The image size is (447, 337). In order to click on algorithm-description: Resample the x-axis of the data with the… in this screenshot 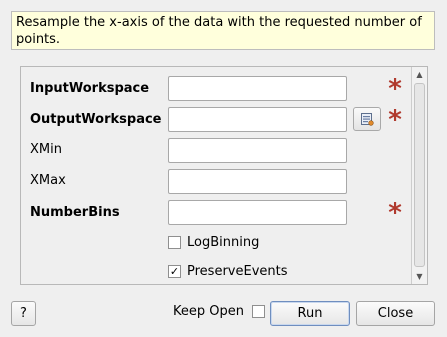, I will do `click(223, 30)`.